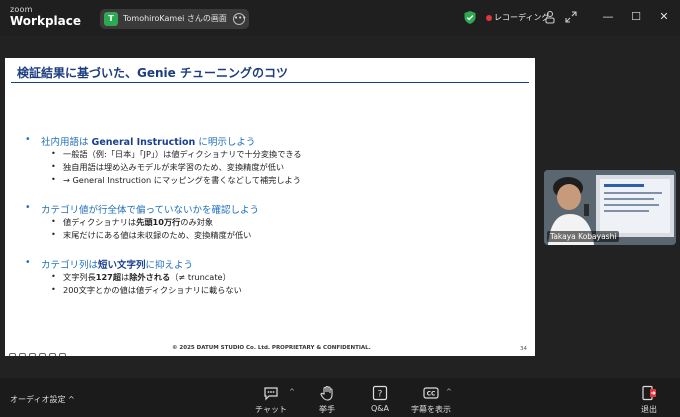  Describe the element at coordinates (42, 399) in the screenshot. I see `audio-settings-button: オーディオ設定 ^` at that location.